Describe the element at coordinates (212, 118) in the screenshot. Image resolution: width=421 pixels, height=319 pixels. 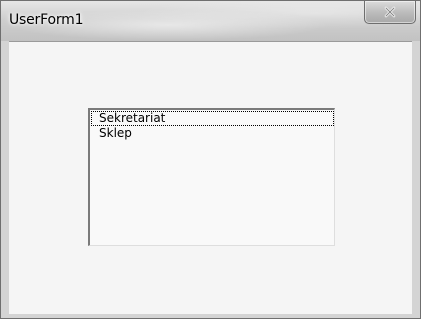
I see `list-item-sekretariat: Sekretariat` at that location.